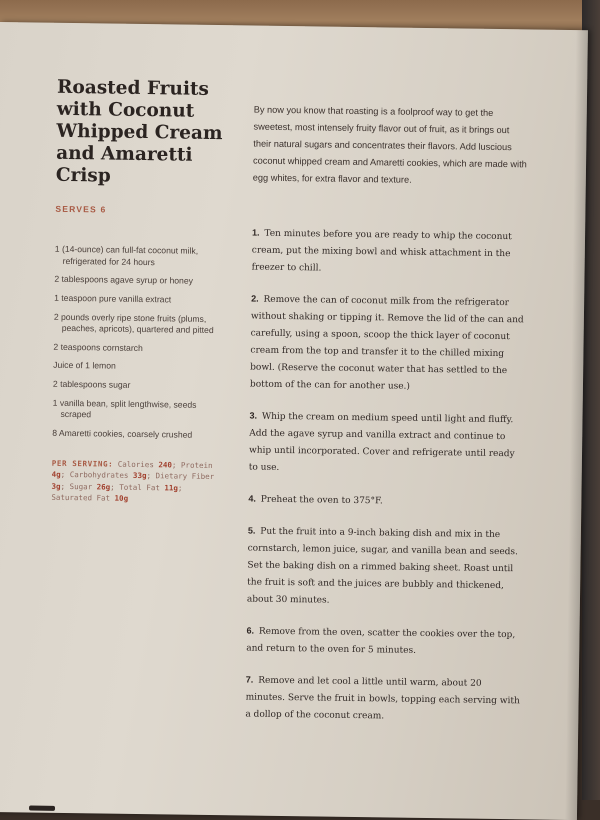 The height and width of the screenshot is (820, 600). I want to click on carbs-value: 33g, so click(139, 475).